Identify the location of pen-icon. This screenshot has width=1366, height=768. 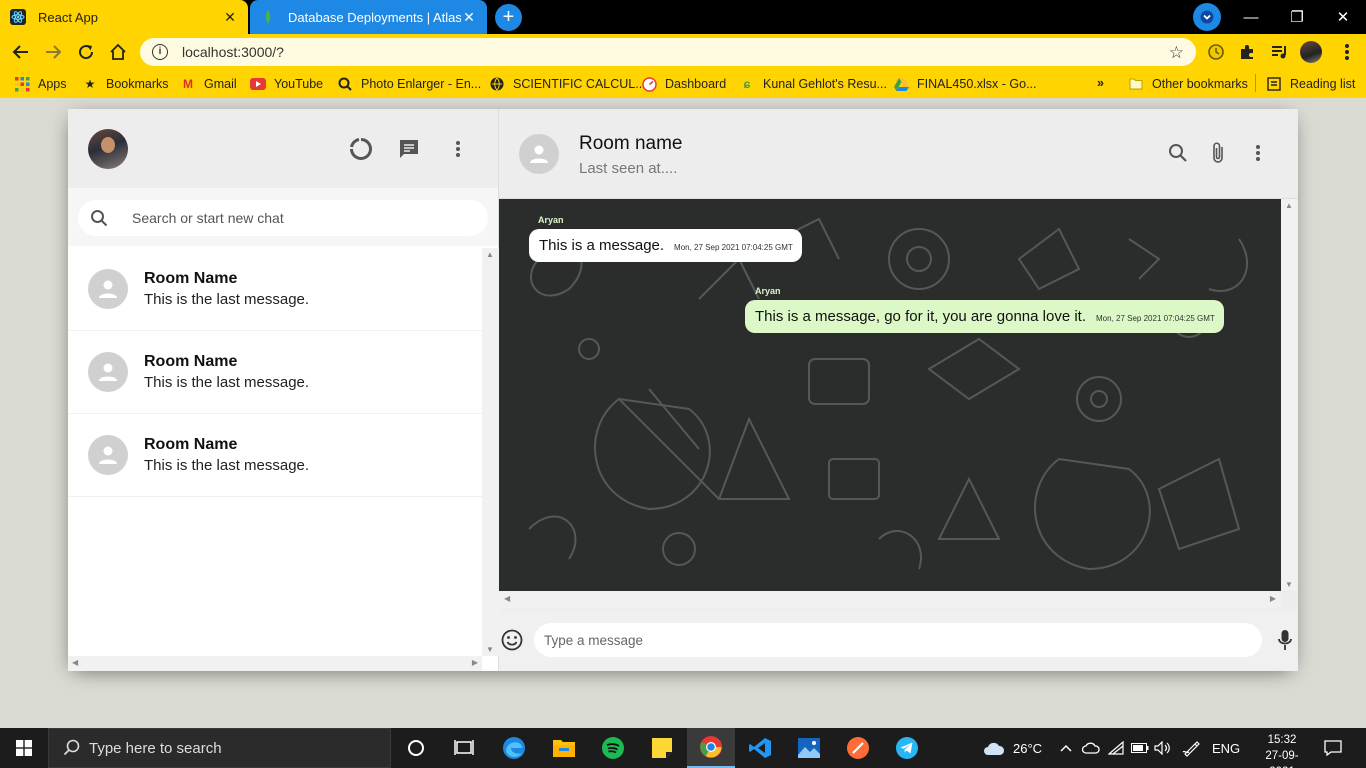
(1191, 748).